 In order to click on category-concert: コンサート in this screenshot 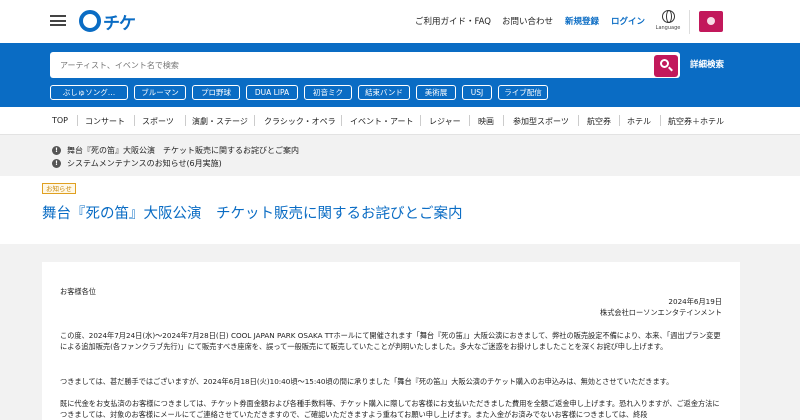, I will do `click(105, 121)`.